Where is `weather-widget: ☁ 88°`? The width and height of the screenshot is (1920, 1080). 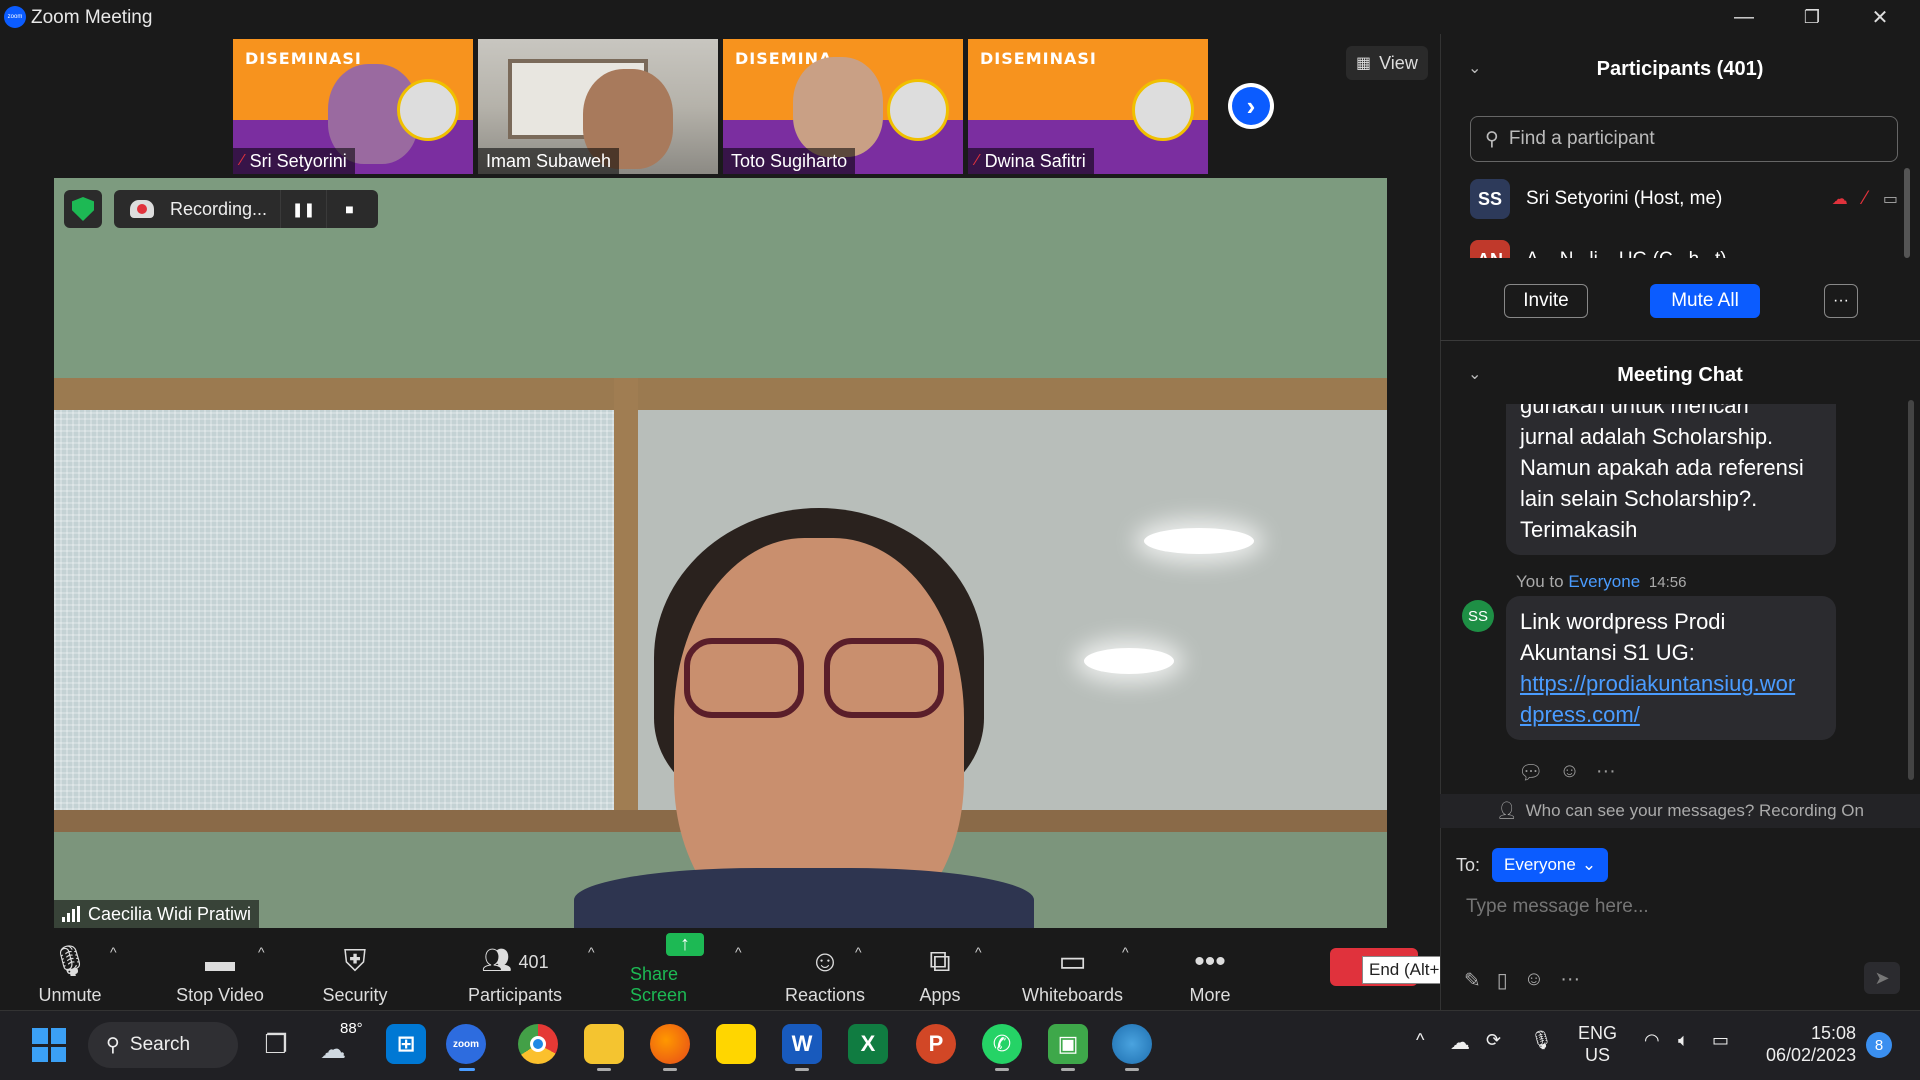
weather-widget: ☁ 88° is located at coordinates (345, 1043).